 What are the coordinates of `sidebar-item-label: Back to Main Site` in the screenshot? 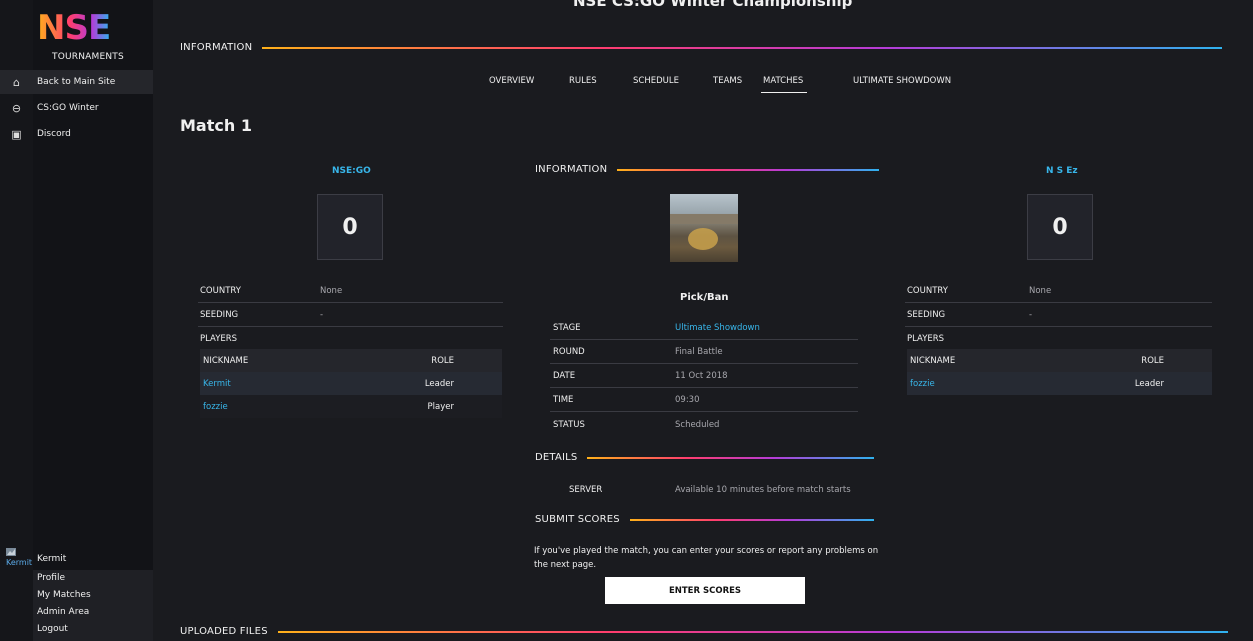 It's located at (76, 82).